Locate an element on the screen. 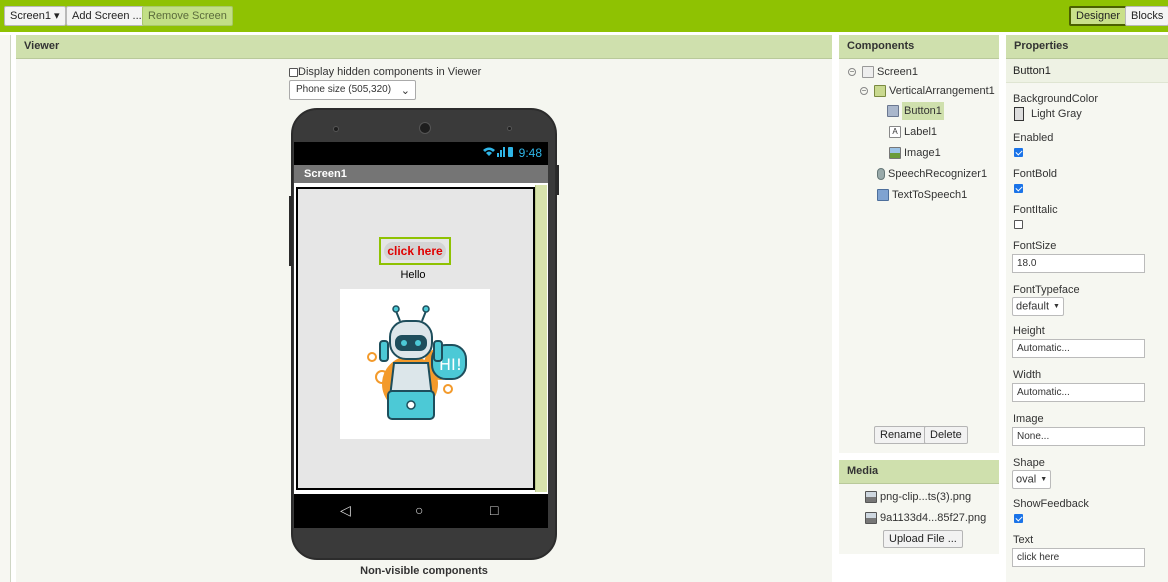 The width and height of the screenshot is (1168, 582). robot-illustration: HI! is located at coordinates (417, 362).